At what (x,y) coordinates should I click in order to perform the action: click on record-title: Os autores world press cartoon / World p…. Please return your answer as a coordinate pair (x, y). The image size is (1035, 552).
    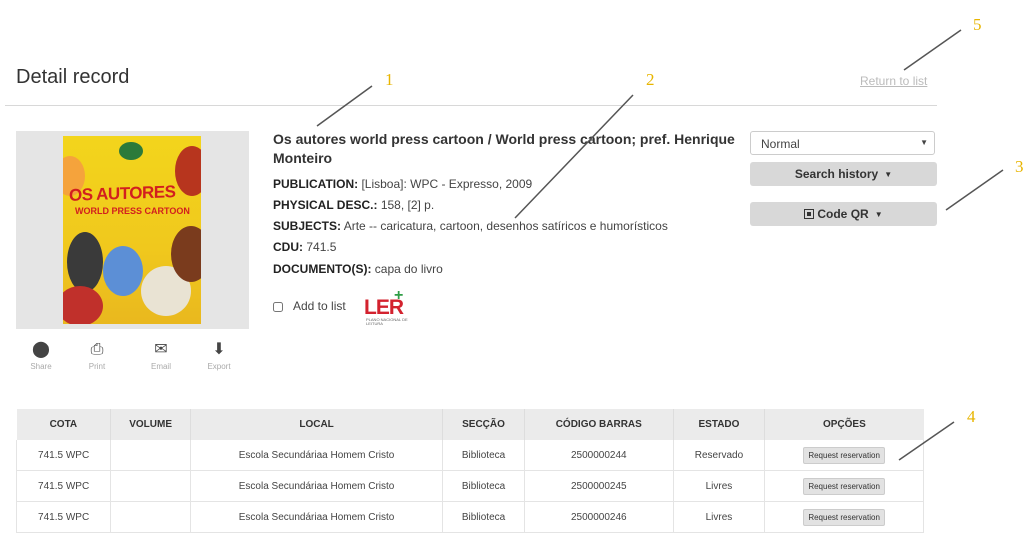
    Looking at the image, I should click on (504, 148).